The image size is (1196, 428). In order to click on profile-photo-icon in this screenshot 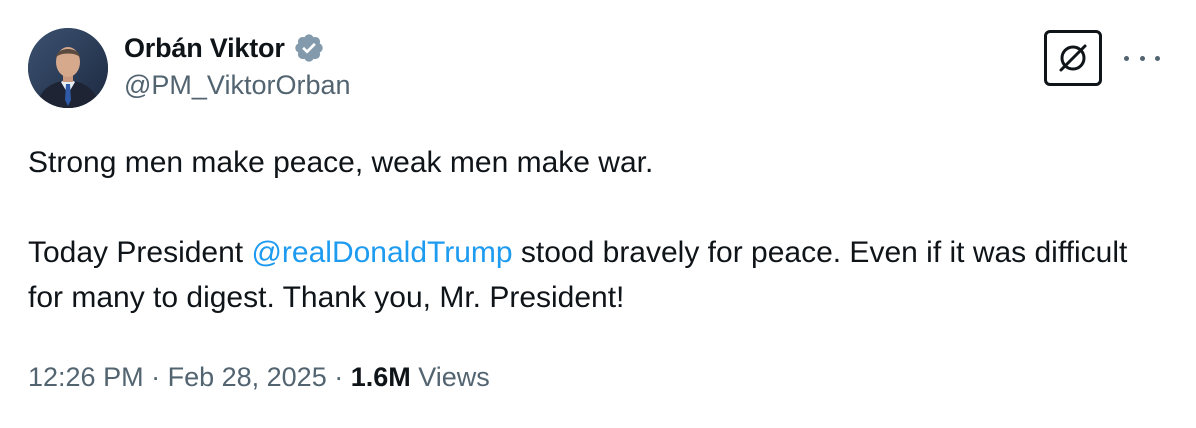, I will do `click(68, 68)`.